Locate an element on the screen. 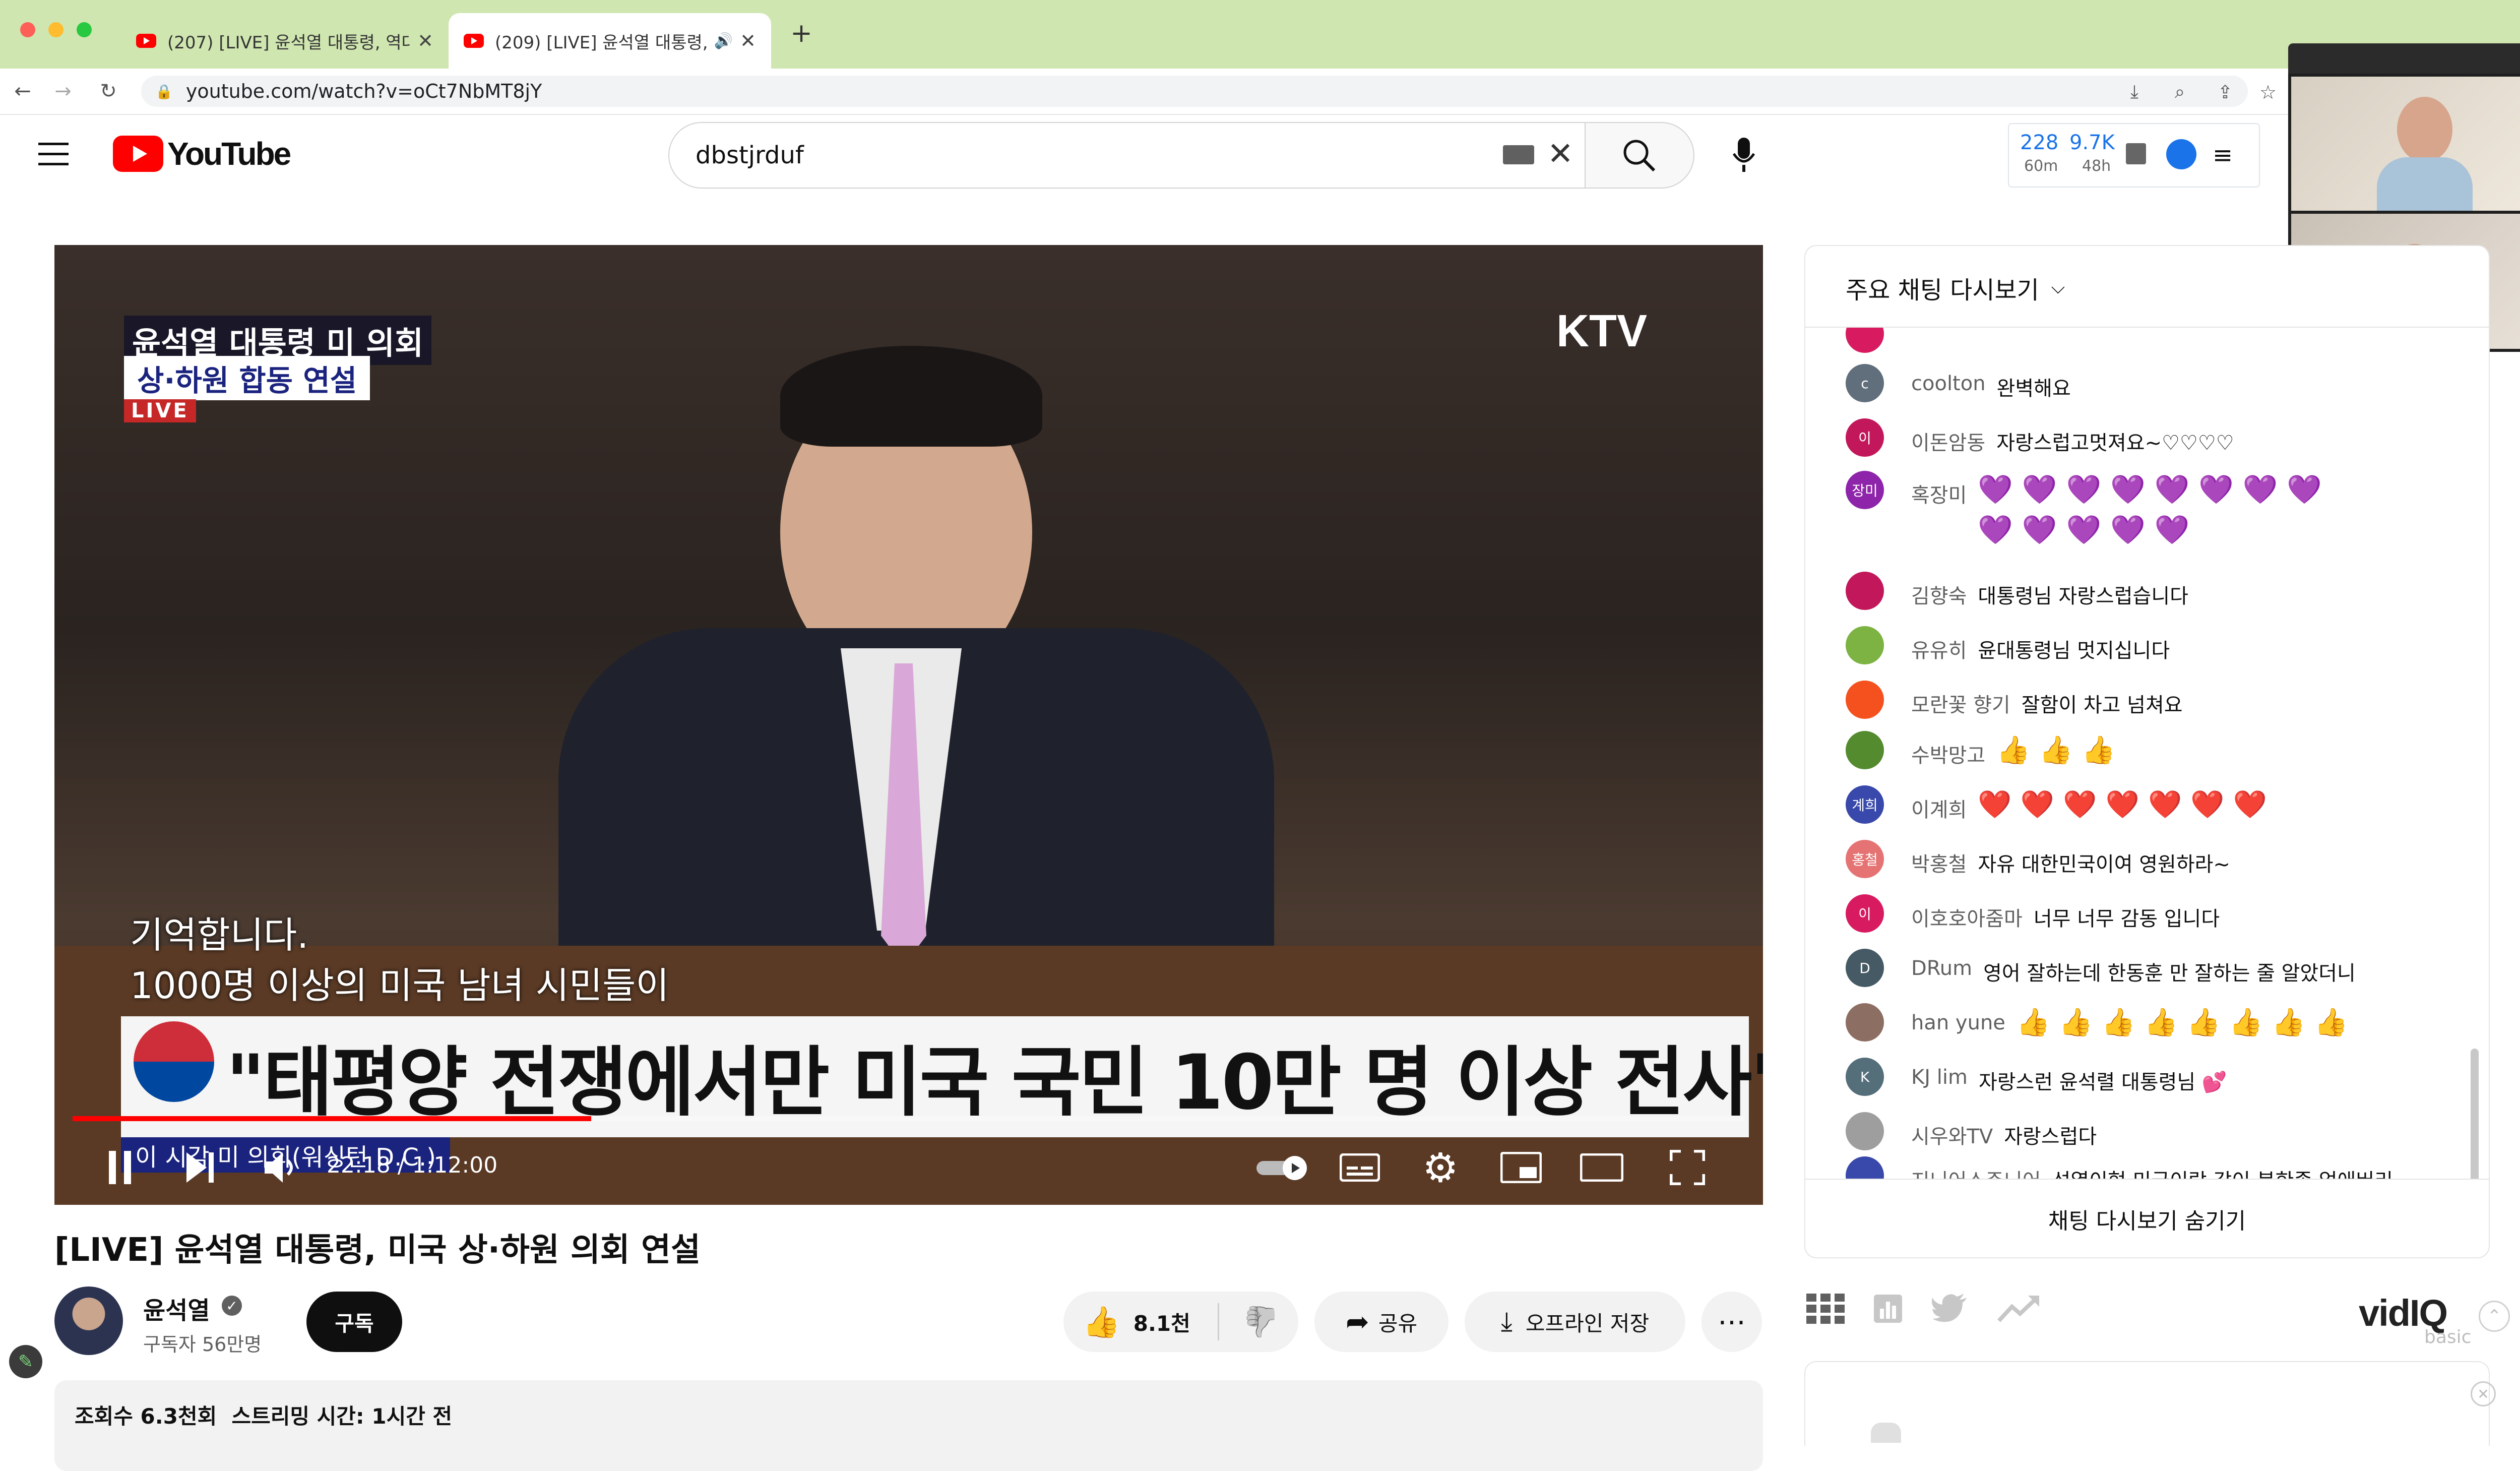  address-bar: 🔒 youtube.com/watch?v=oCt7NbMT8jY is located at coordinates (1194, 91).